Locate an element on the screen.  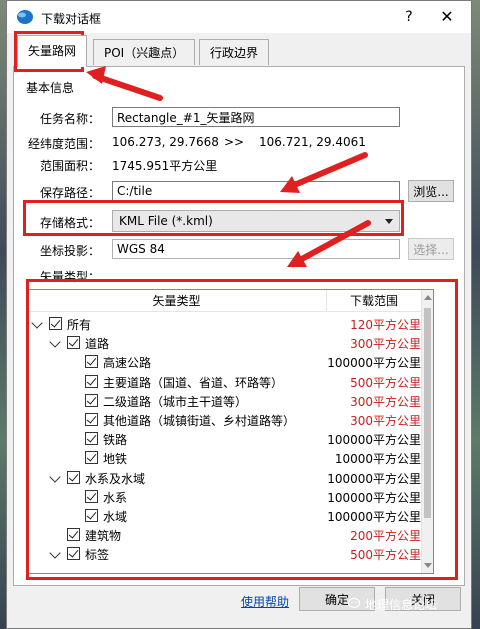
tree-row: 二级道路（城市主干道等） 300平方公里 is located at coordinates (224, 400).